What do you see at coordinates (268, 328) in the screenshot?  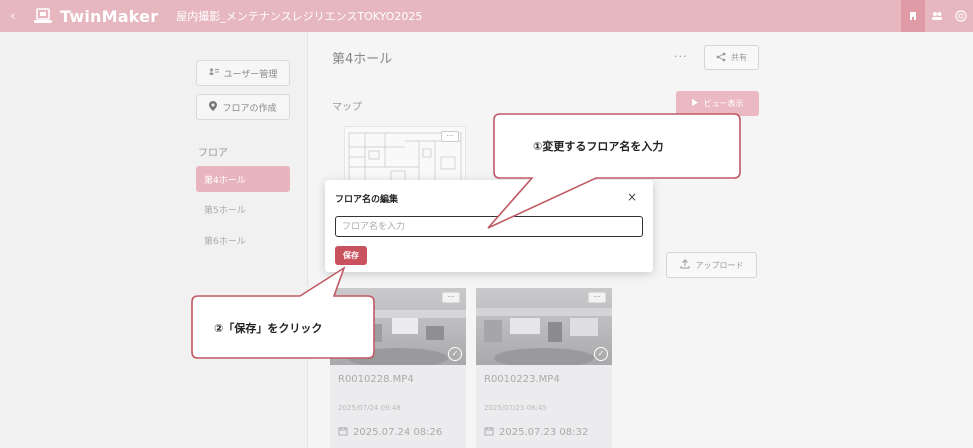 I see `callout-step-2: ②「保存」をクリック` at bounding box center [268, 328].